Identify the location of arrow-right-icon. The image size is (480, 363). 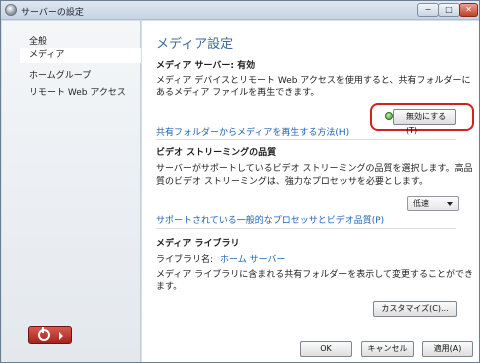
(61, 336).